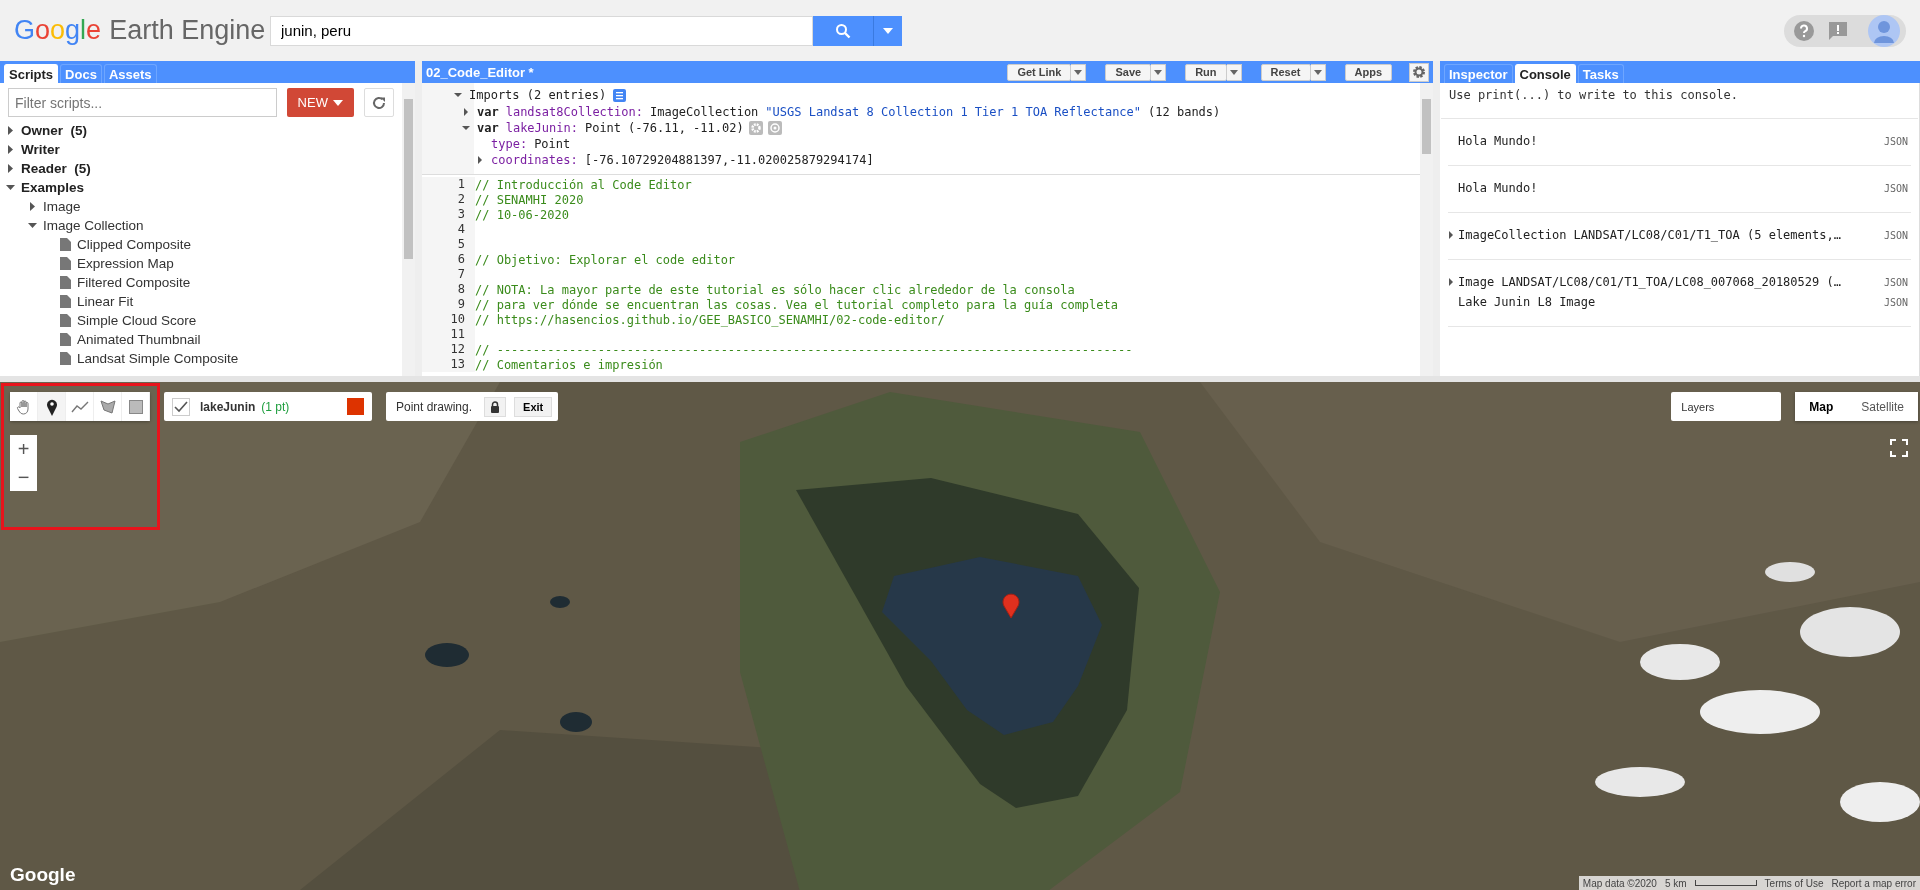 The width and height of the screenshot is (1920, 890). What do you see at coordinates (1882, 406) in the screenshot?
I see `map-type-button: Satellite` at bounding box center [1882, 406].